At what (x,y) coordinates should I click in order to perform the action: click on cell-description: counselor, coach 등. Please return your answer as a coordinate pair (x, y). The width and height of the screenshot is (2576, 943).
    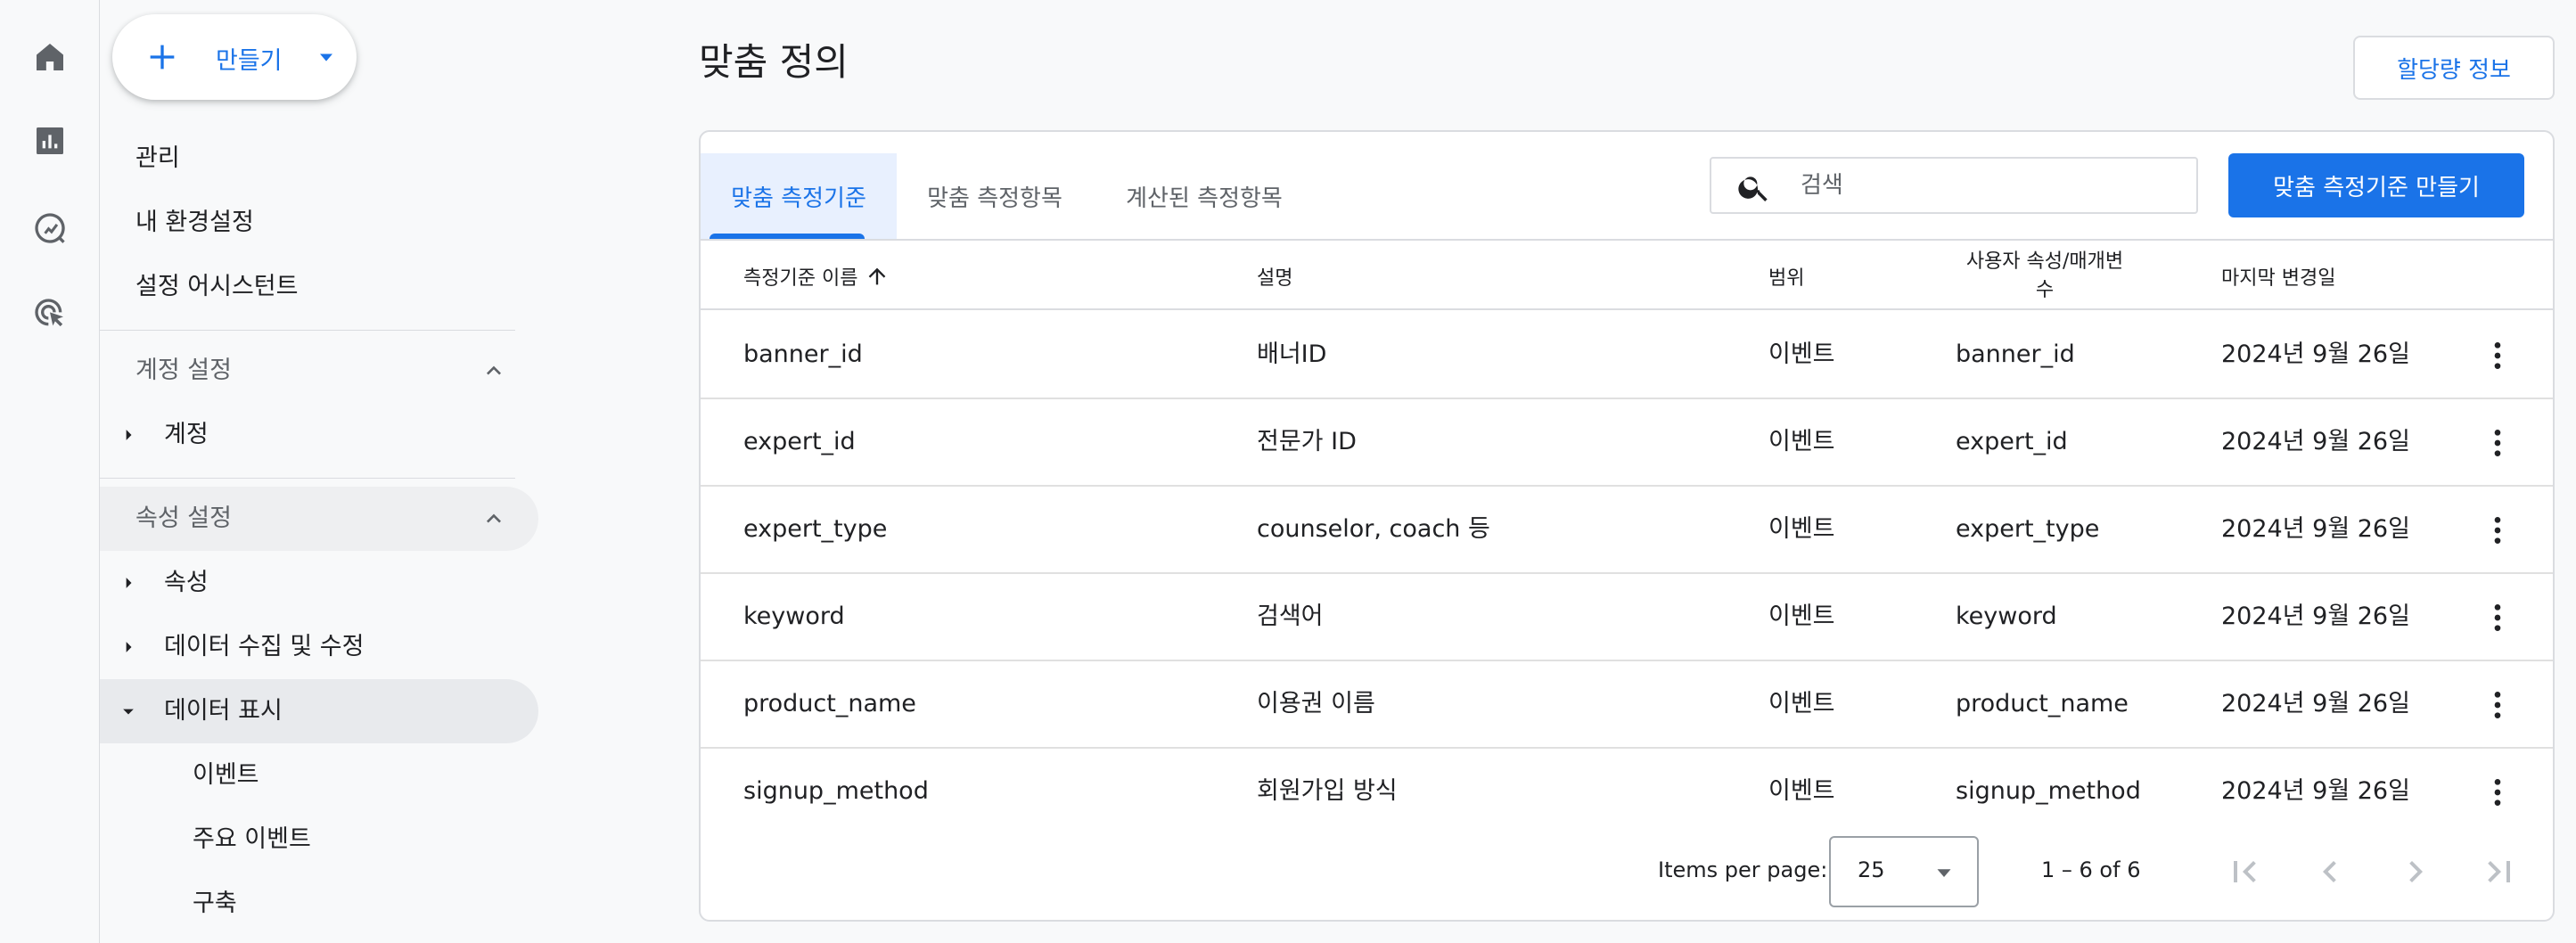
    Looking at the image, I should click on (1373, 529).